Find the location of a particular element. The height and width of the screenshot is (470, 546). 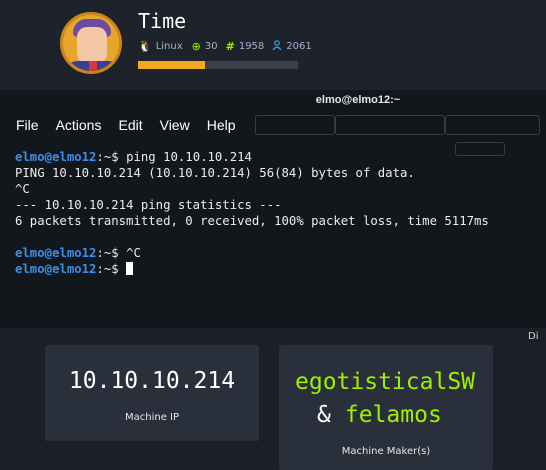

text-cursor is located at coordinates (130, 268).